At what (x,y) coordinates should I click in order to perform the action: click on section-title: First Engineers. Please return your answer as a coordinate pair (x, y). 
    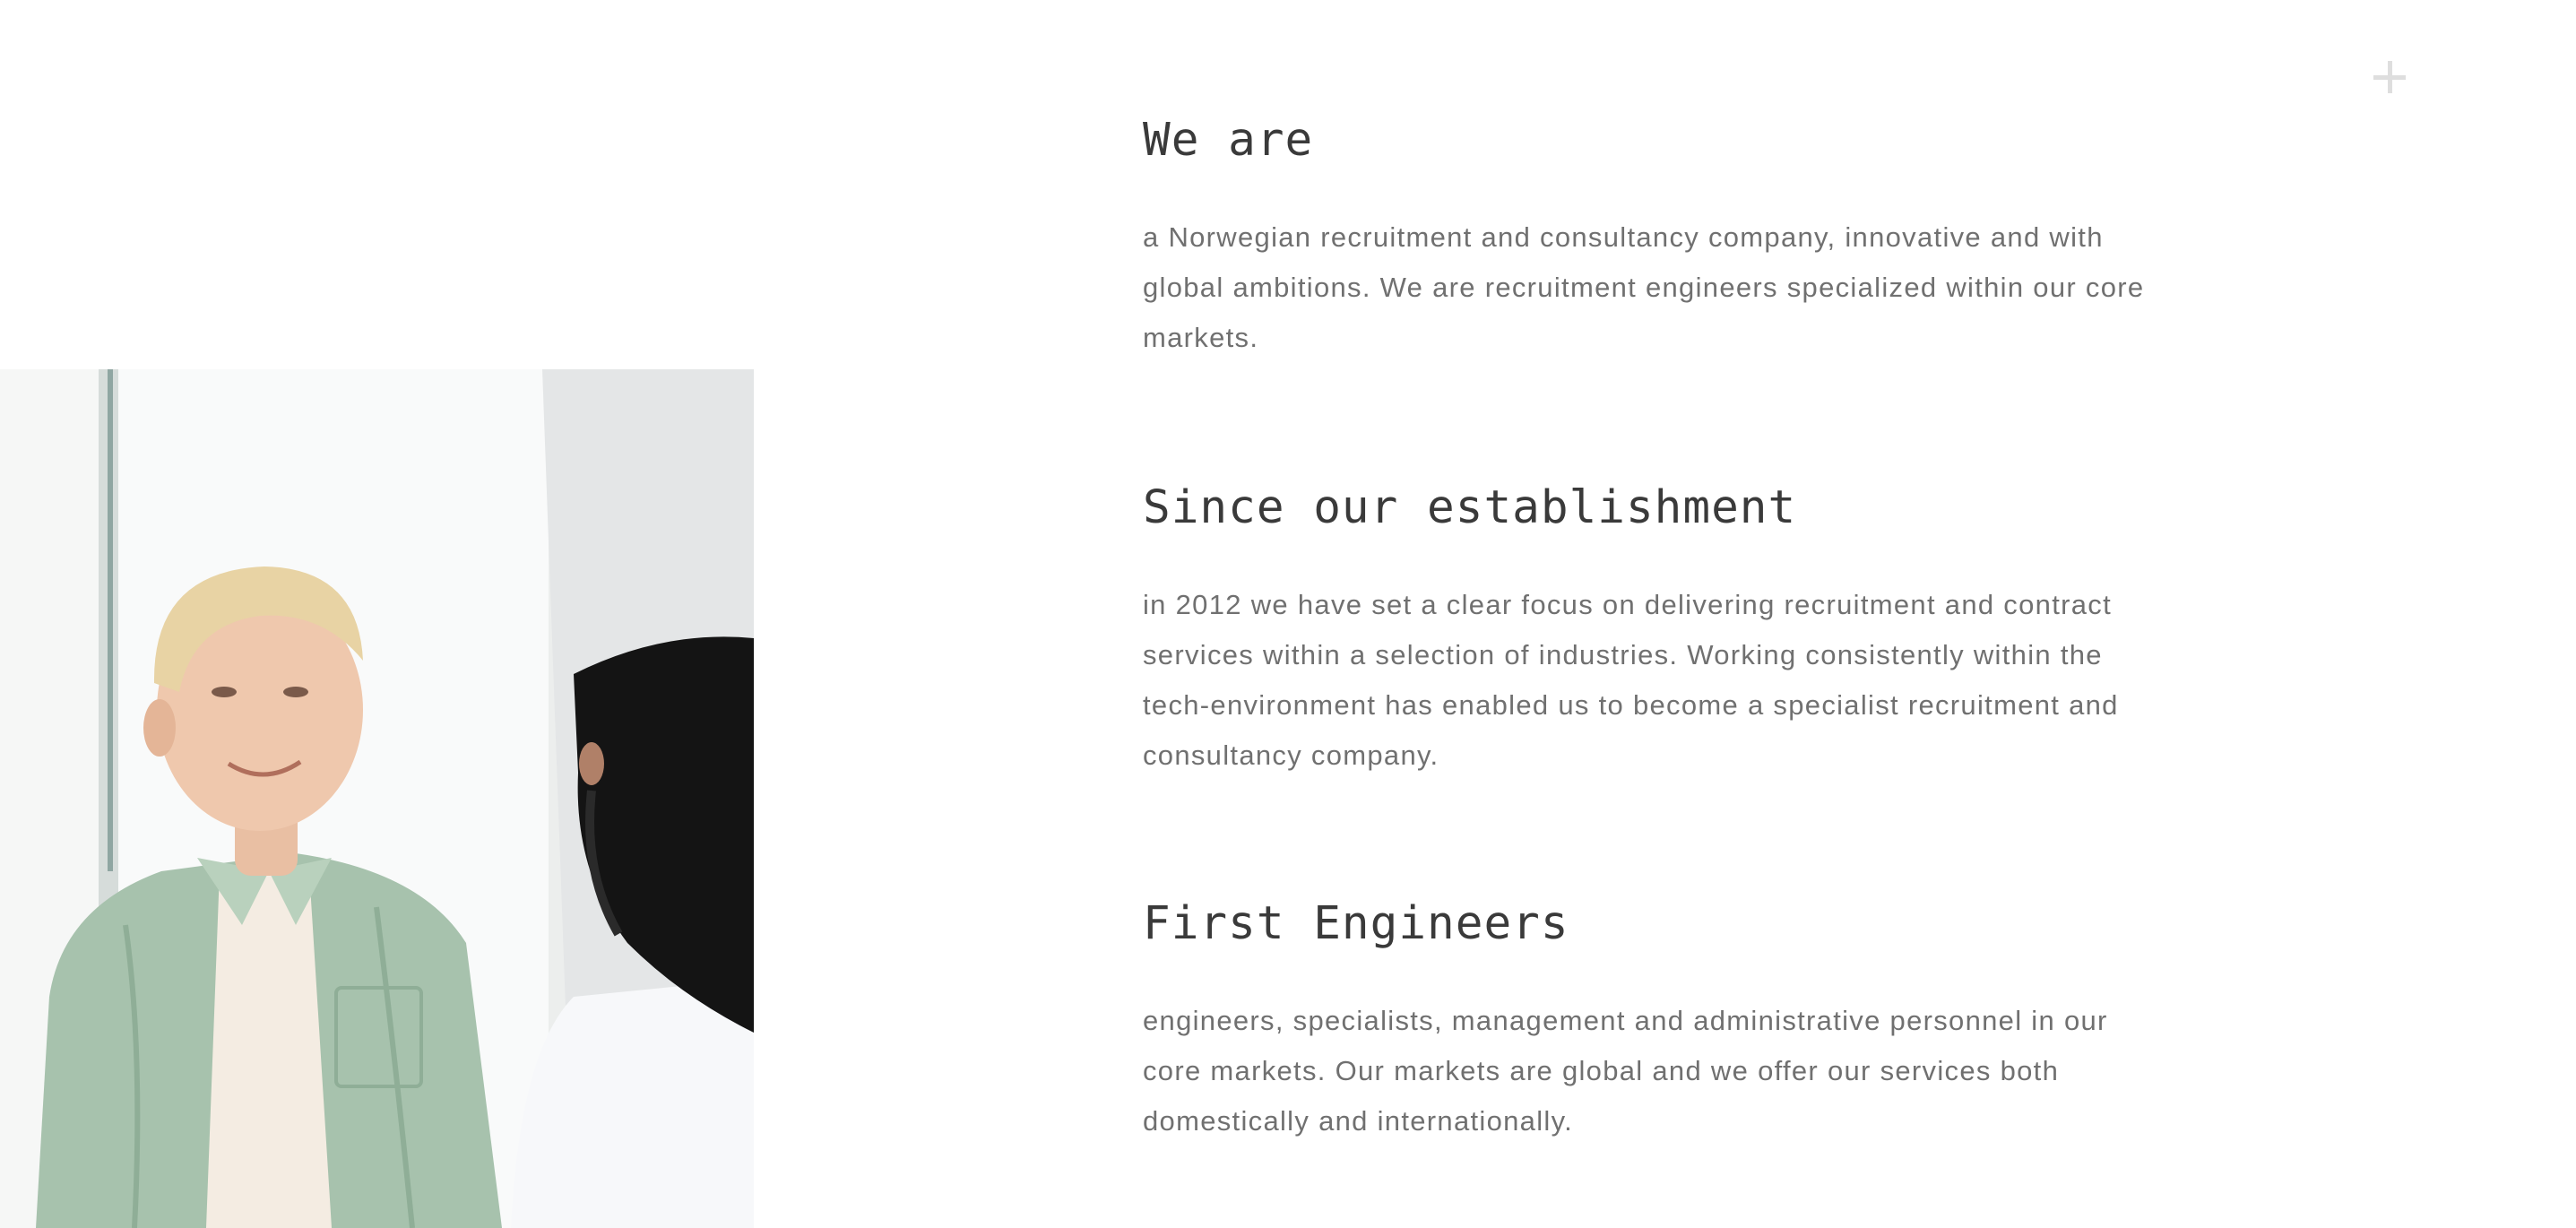
    Looking at the image, I should click on (1356, 923).